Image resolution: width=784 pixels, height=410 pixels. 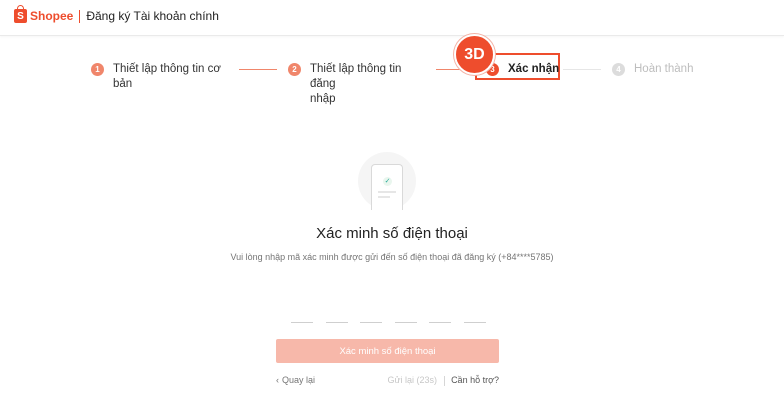 What do you see at coordinates (664, 69) in the screenshot?
I see `step-4-label: Hoàn thành` at bounding box center [664, 69].